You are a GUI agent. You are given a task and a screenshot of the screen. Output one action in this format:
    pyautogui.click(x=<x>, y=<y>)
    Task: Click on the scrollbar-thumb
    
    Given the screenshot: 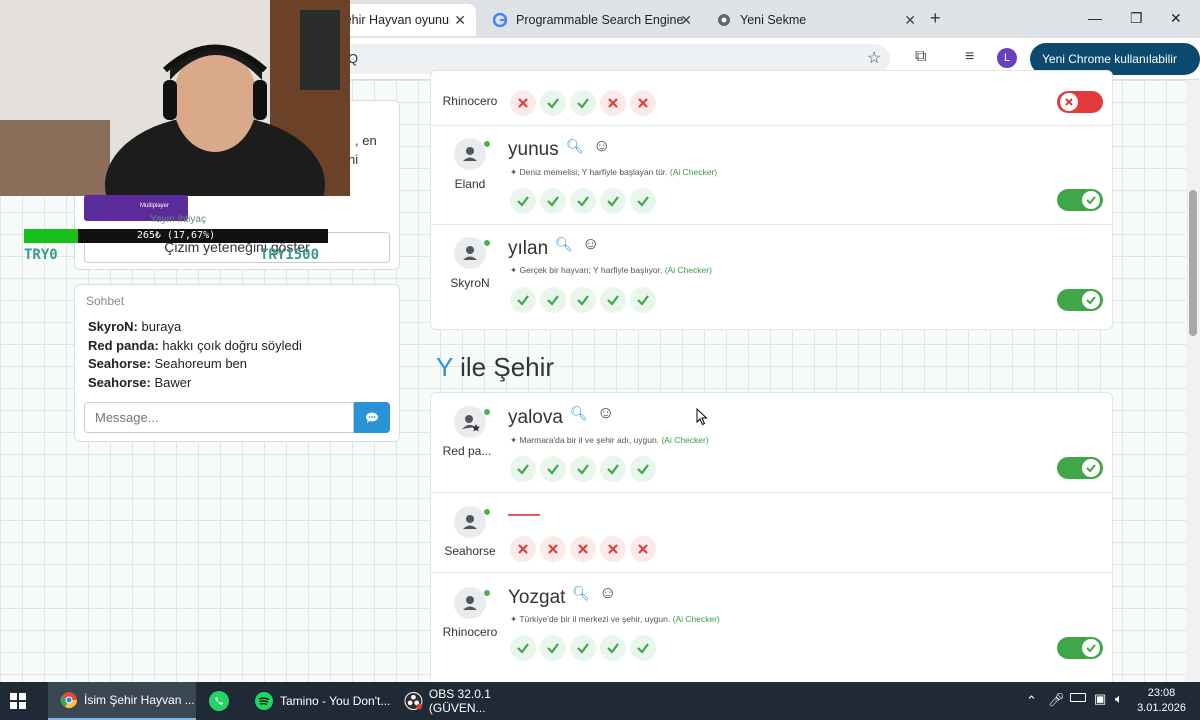 What is the action you would take?
    pyautogui.click(x=1193, y=263)
    